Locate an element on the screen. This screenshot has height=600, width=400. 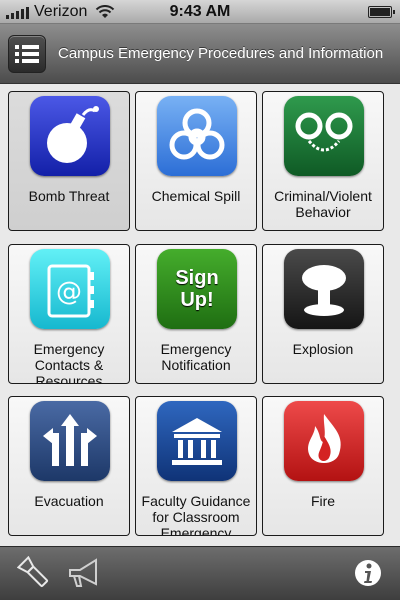
tile-label: Bomb Threat is located at coordinates (69, 196).